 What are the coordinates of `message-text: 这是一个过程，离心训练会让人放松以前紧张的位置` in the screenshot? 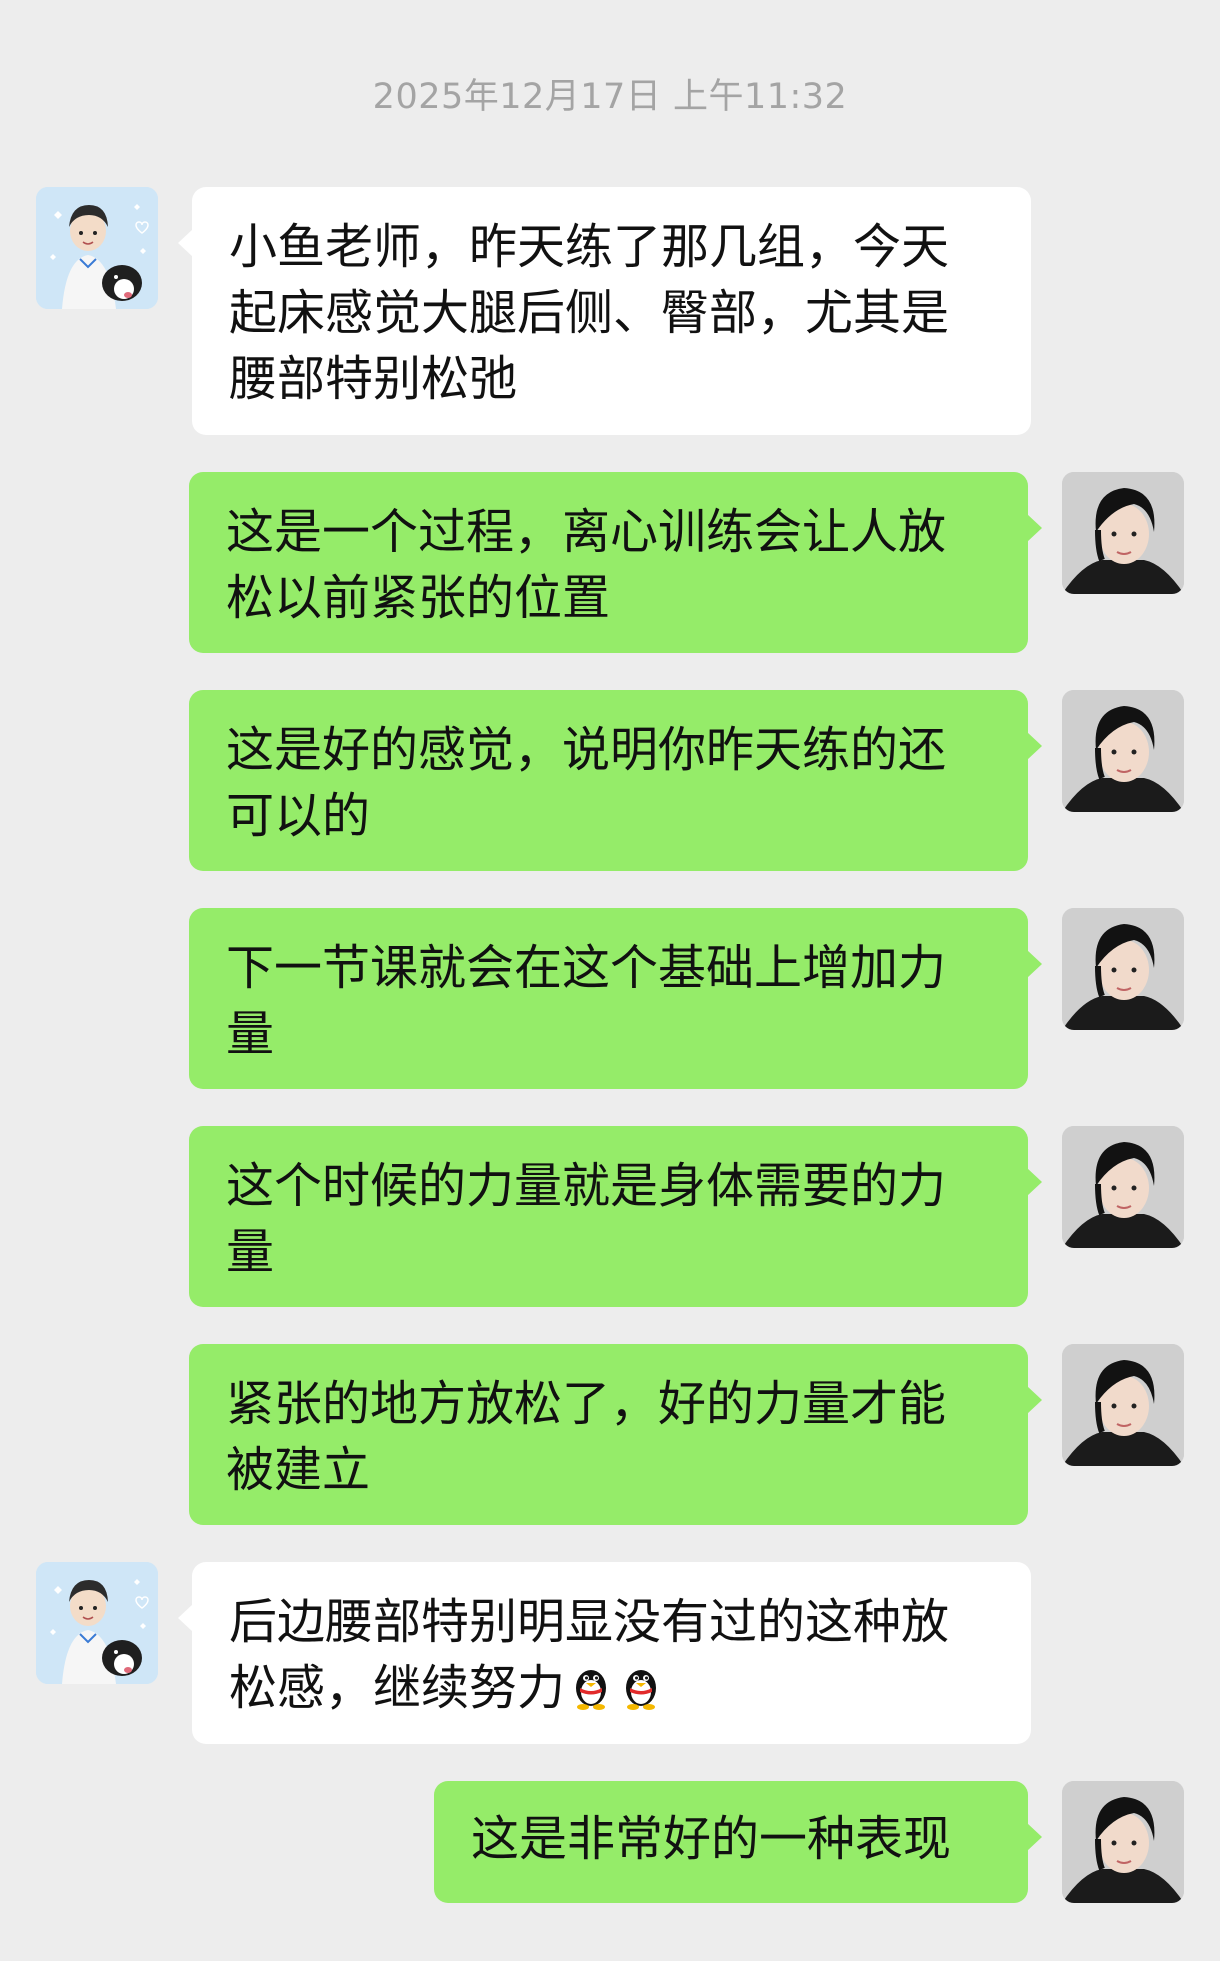 It's located at (586, 565).